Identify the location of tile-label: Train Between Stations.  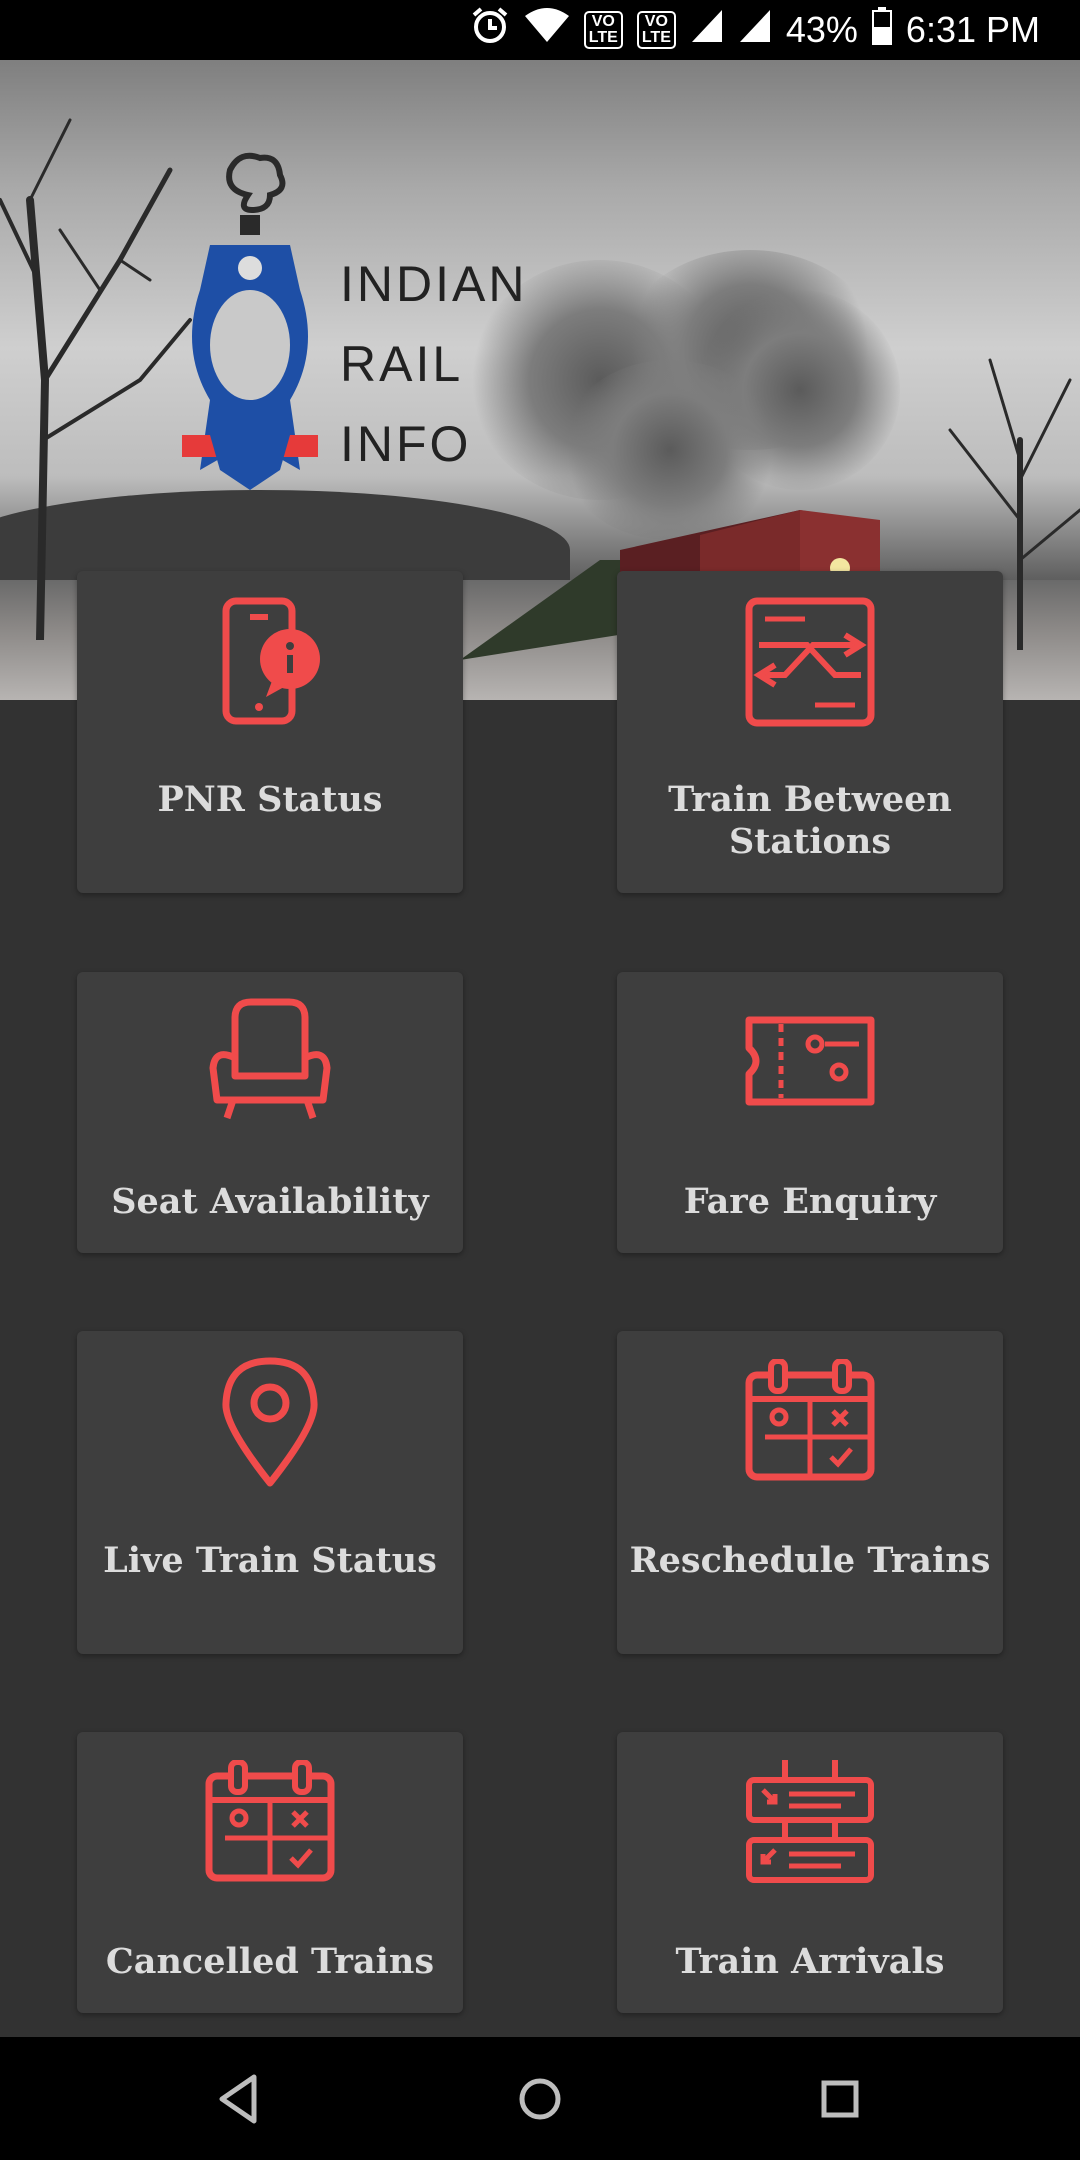
(810, 820).